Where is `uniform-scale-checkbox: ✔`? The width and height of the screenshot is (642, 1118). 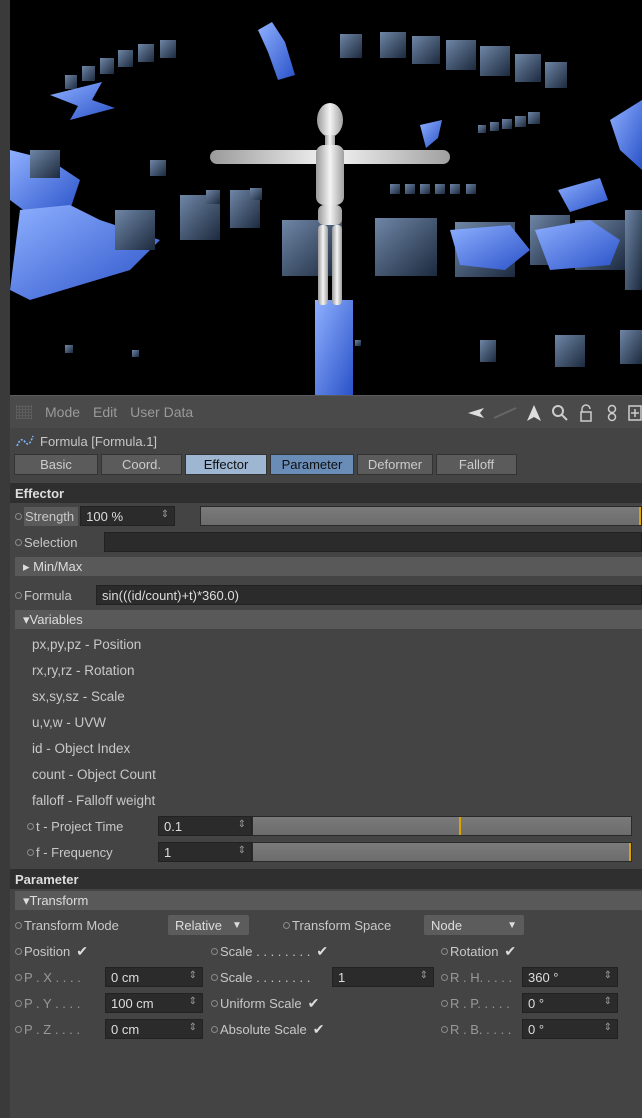 uniform-scale-checkbox: ✔ is located at coordinates (314, 1003).